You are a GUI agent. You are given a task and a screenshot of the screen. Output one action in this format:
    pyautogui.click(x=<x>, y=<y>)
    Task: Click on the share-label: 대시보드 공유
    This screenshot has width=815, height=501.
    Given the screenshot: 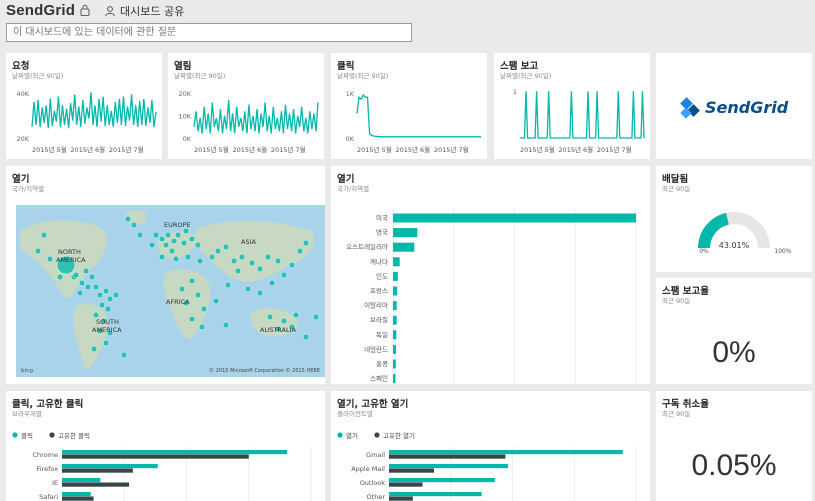 What is the action you would take?
    pyautogui.click(x=152, y=11)
    